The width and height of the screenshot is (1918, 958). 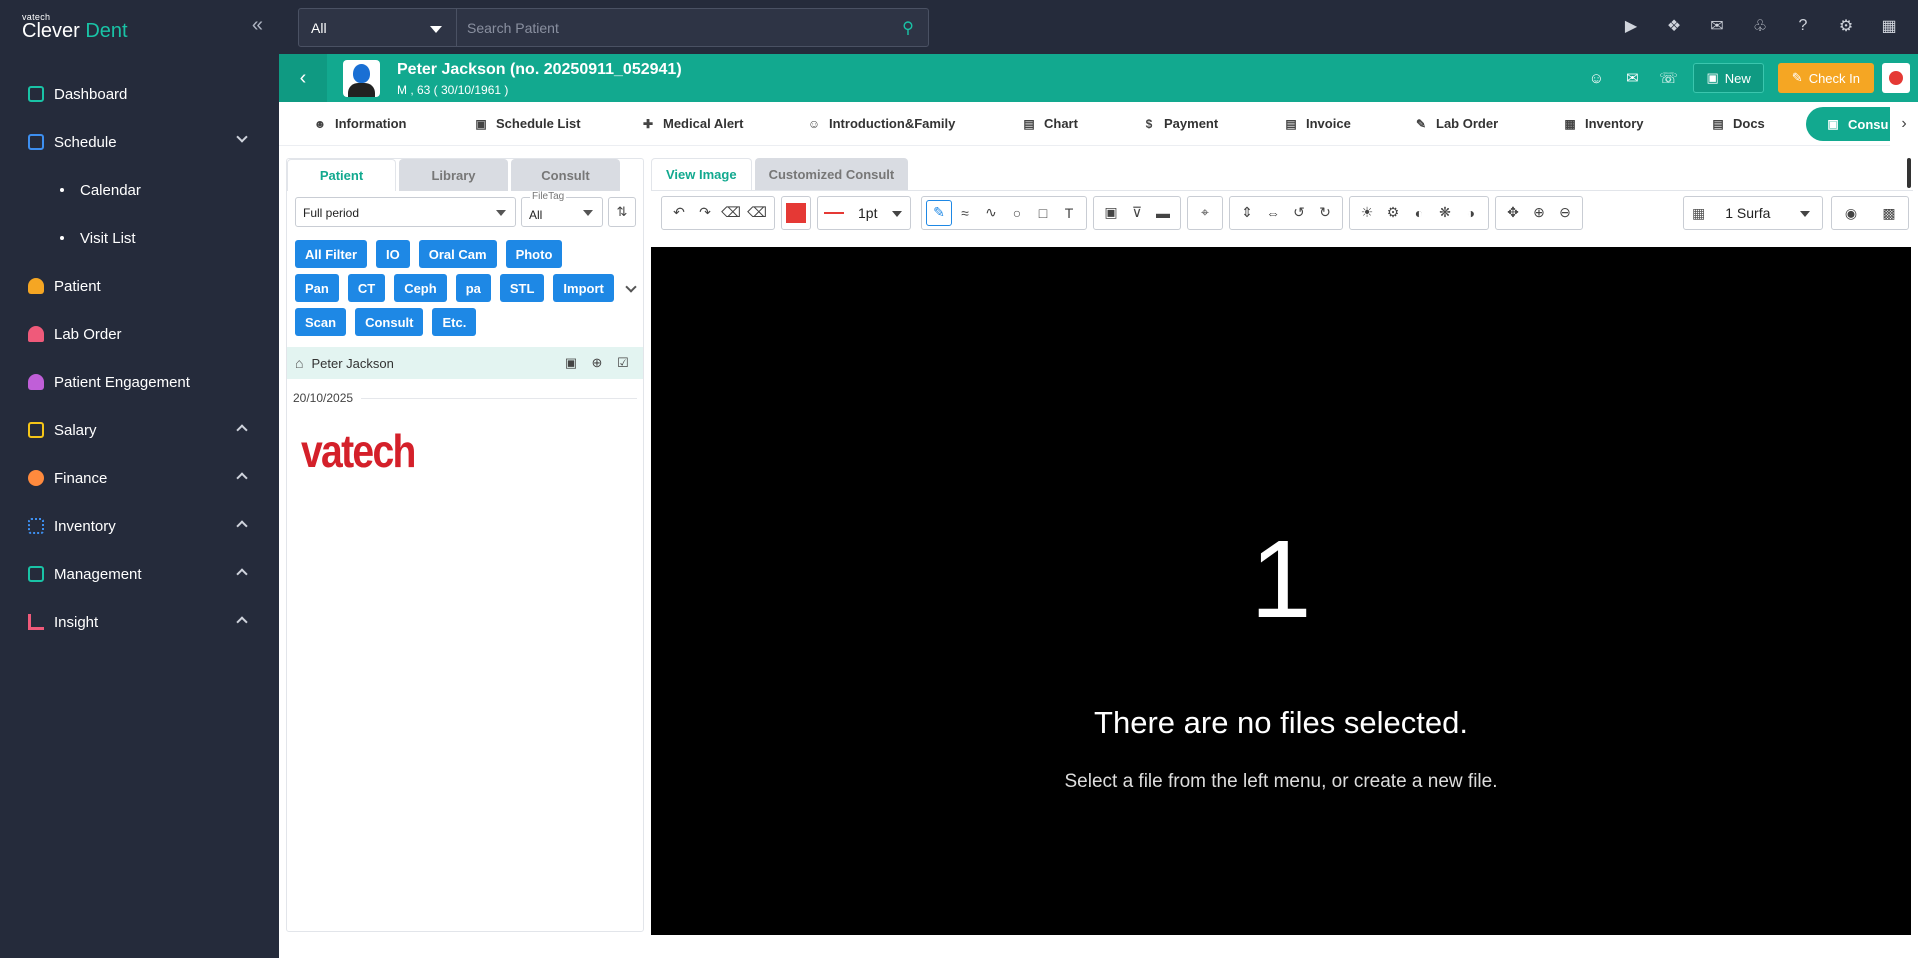 I want to click on file-thumbnail: vatech, so click(x=358, y=451).